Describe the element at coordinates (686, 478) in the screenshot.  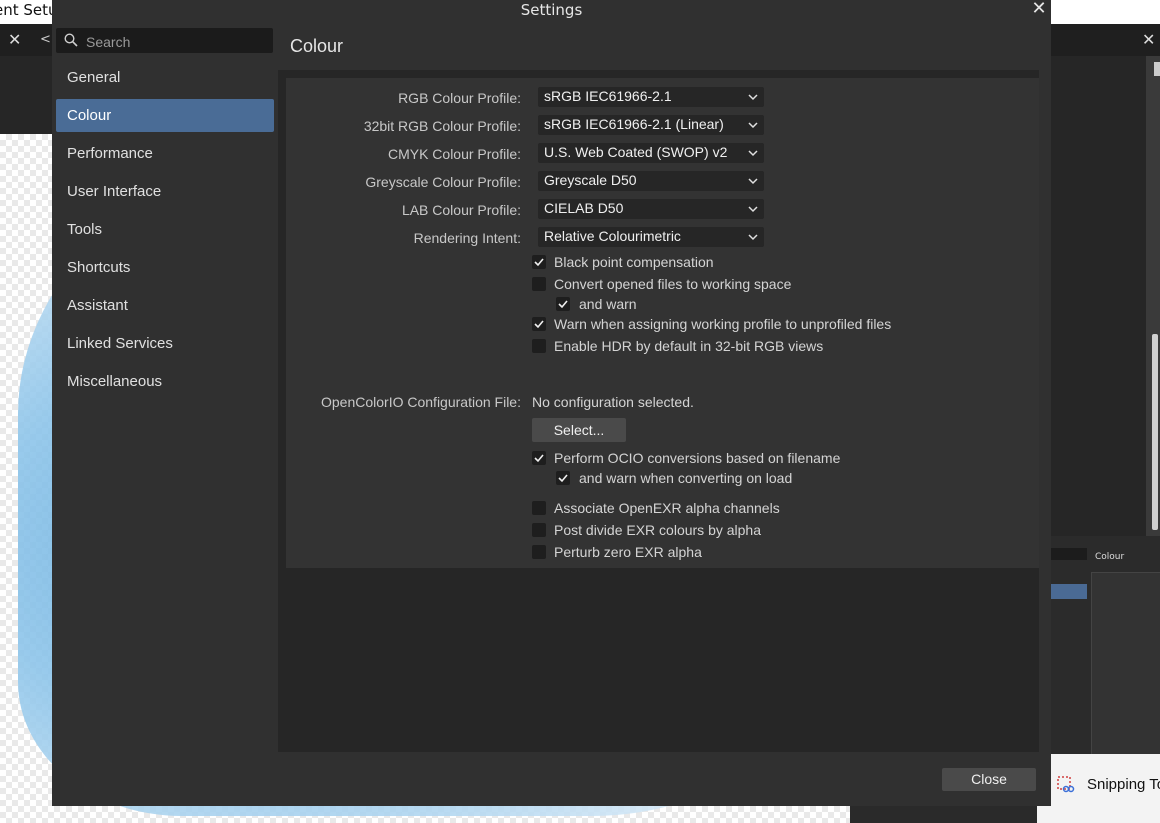
I see `checkbox-label: and warn when converting on load` at that location.